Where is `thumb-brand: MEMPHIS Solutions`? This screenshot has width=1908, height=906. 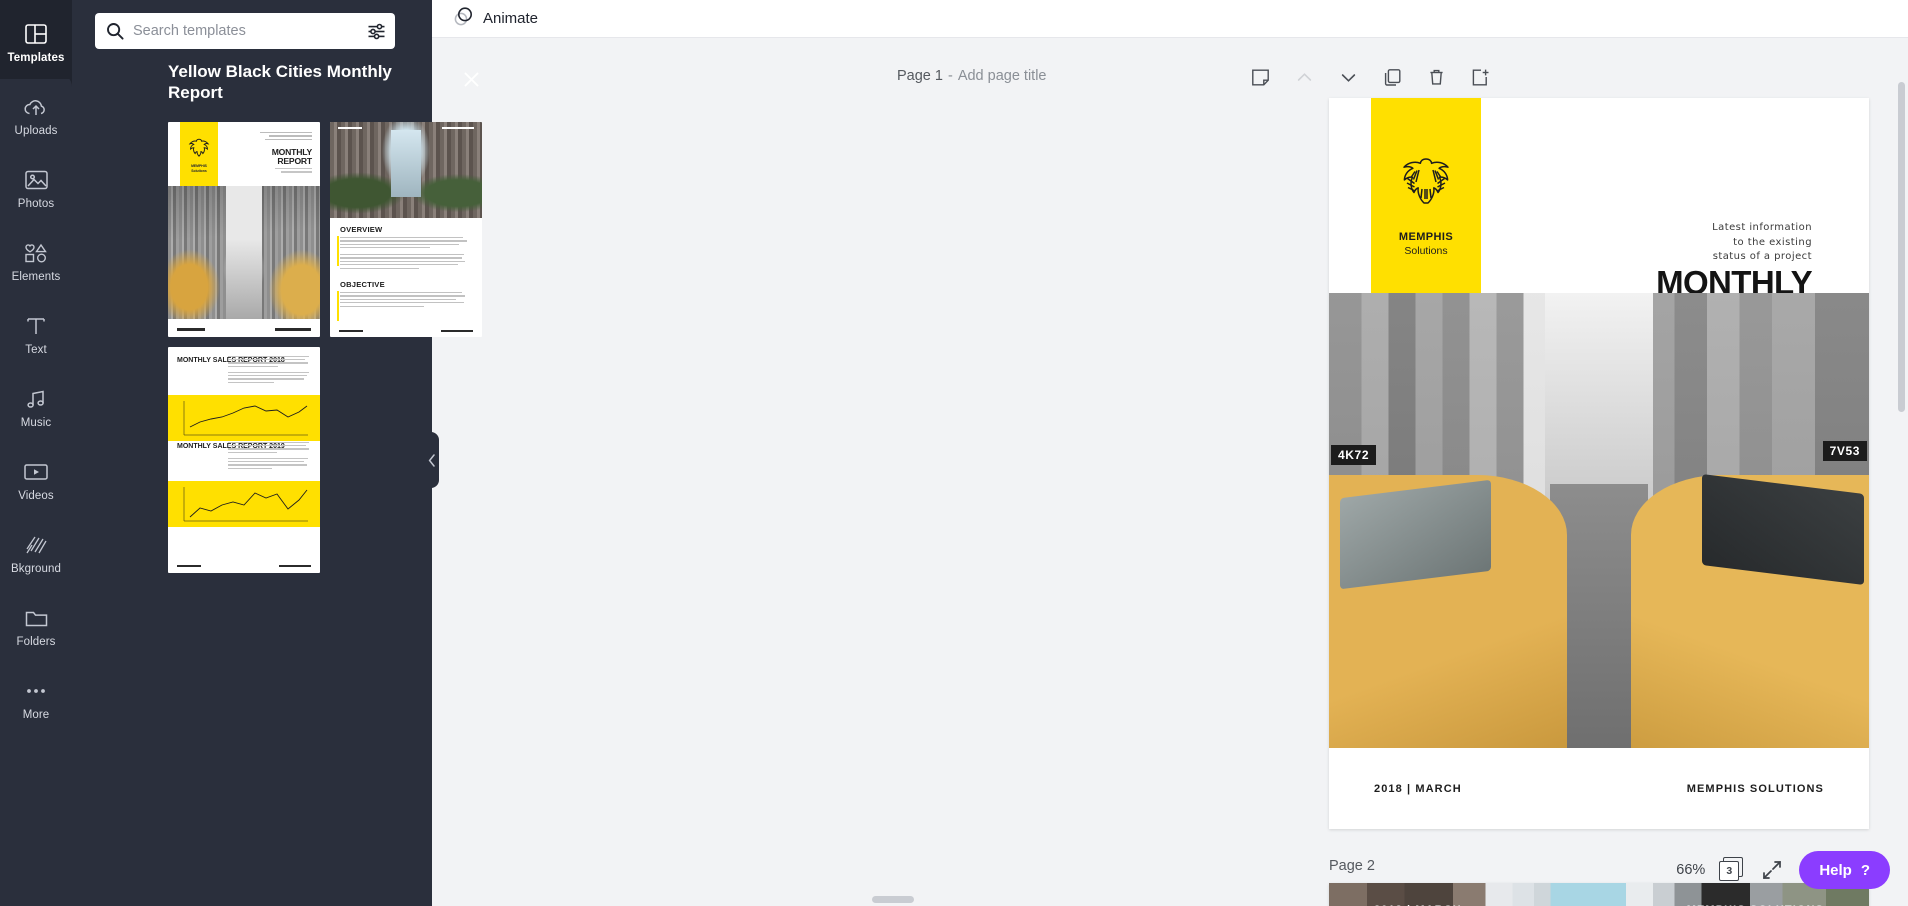 thumb-brand: MEMPHIS Solutions is located at coordinates (199, 168).